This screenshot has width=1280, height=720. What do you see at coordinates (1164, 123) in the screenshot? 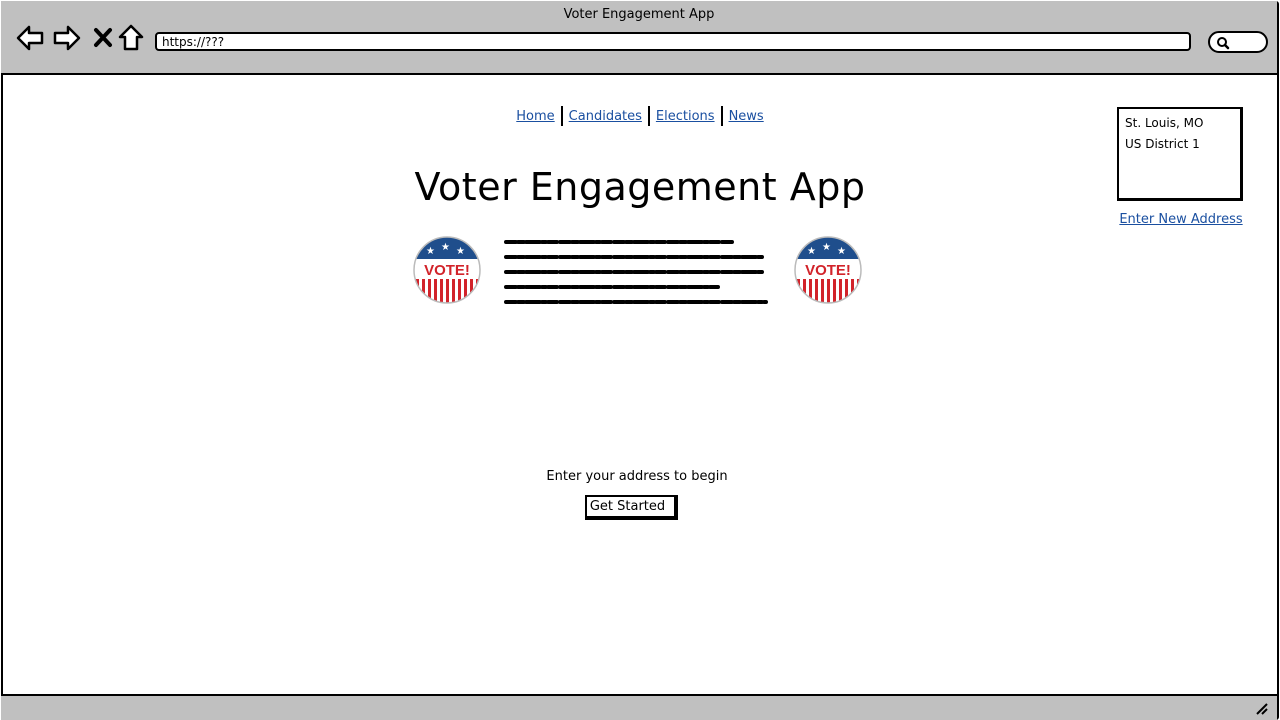
I see `address-city: St. Louis, MO` at bounding box center [1164, 123].